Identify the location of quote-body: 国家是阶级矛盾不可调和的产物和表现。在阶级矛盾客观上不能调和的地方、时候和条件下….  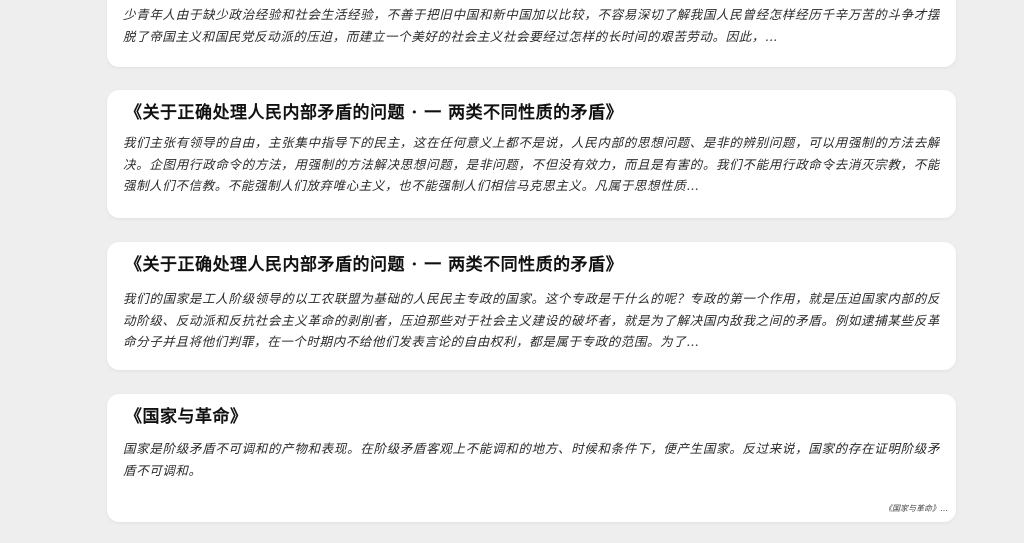
(531, 459).